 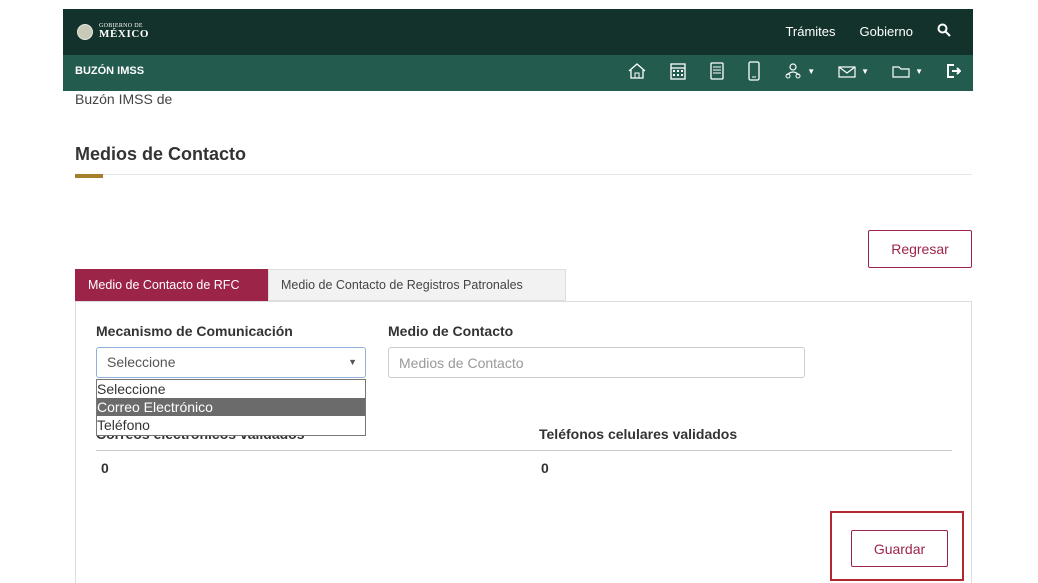 I want to click on title-divider, so click(x=523, y=174).